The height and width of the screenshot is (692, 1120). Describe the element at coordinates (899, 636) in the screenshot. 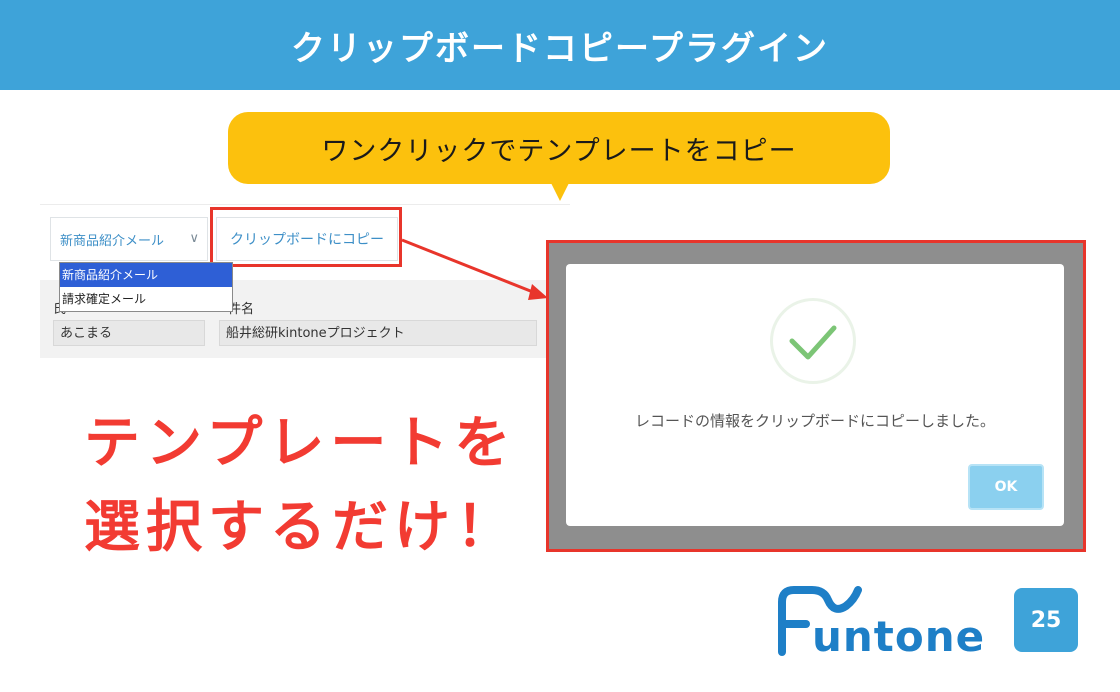

I see `logo-text: untone` at that location.